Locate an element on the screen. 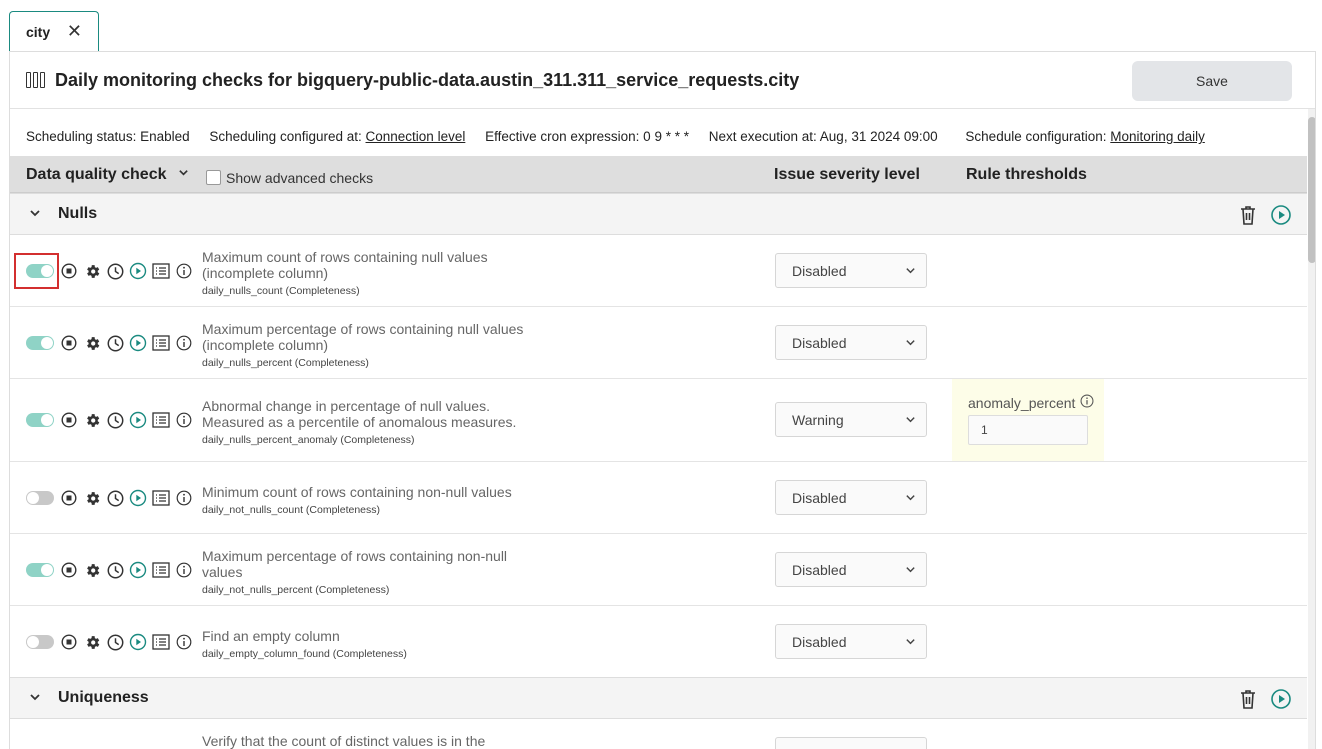 This screenshot has width=1322, height=749. table-columns-icon is located at coordinates (36, 80).